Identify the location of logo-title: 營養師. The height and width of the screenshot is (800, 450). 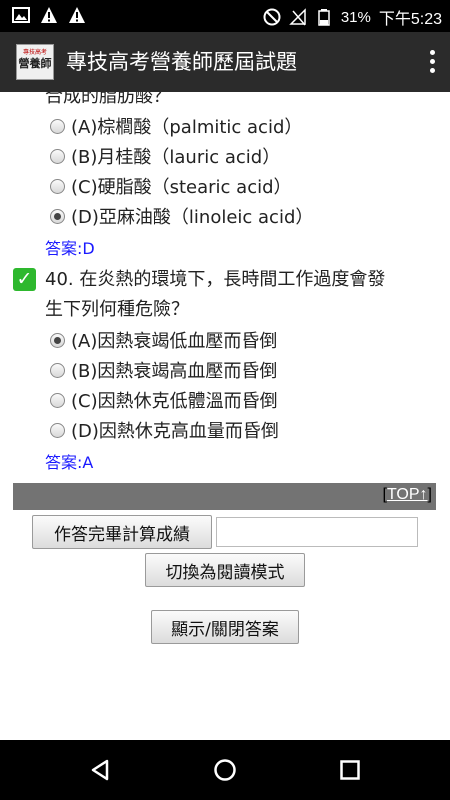
(35, 63).